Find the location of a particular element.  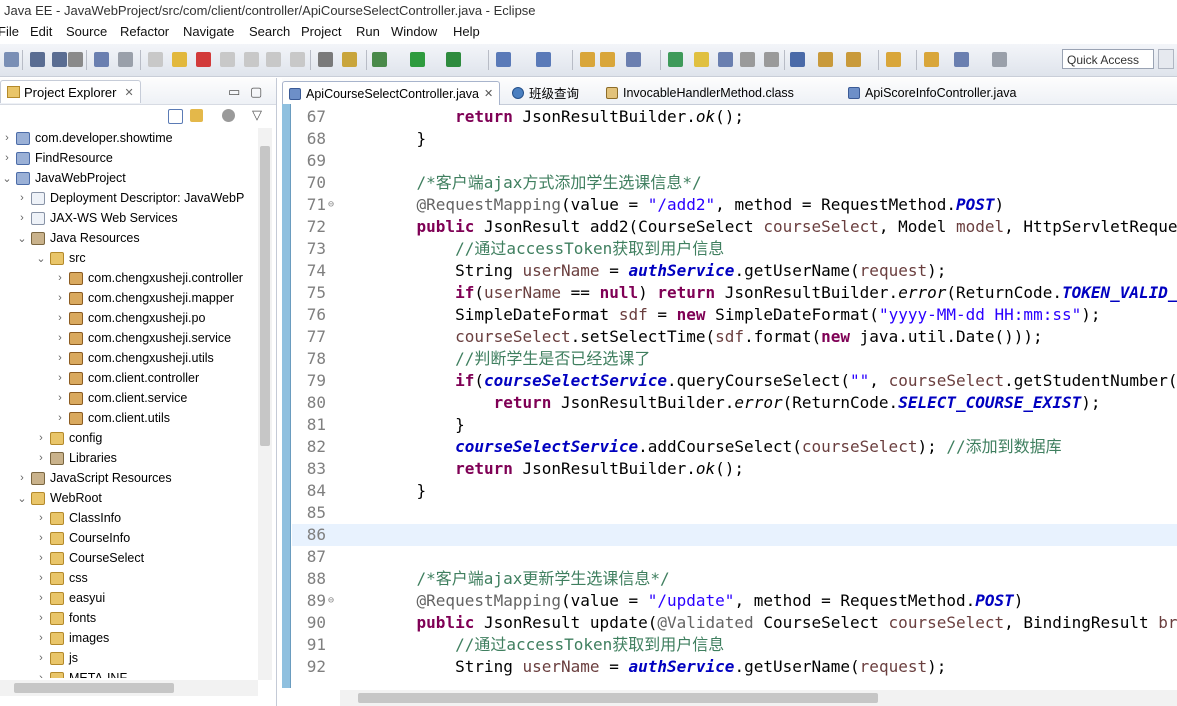

print-icon is located at coordinates (75, 59).